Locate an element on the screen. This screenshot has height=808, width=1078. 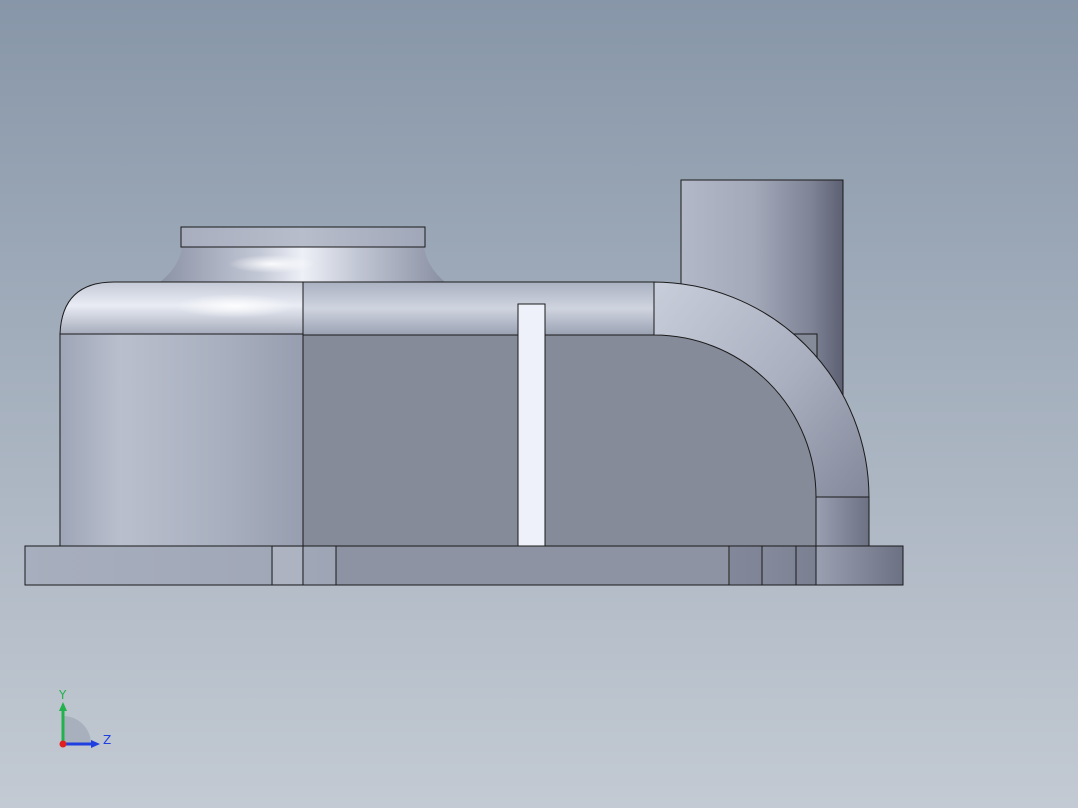
y-axis-label: Y is located at coordinates (62, 695).